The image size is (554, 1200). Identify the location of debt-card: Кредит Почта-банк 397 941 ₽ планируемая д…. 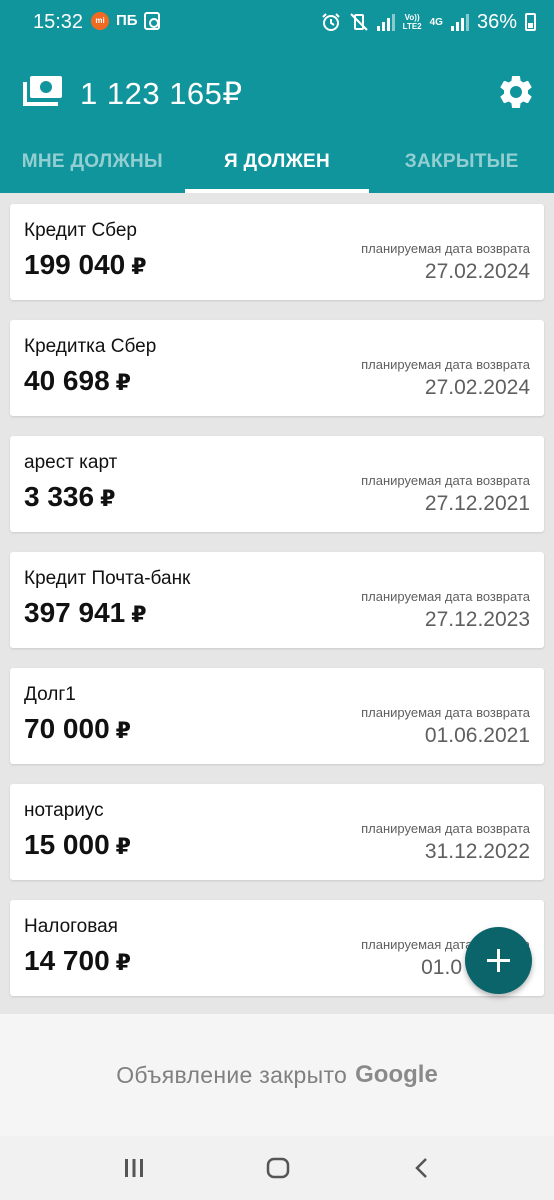
(277, 600).